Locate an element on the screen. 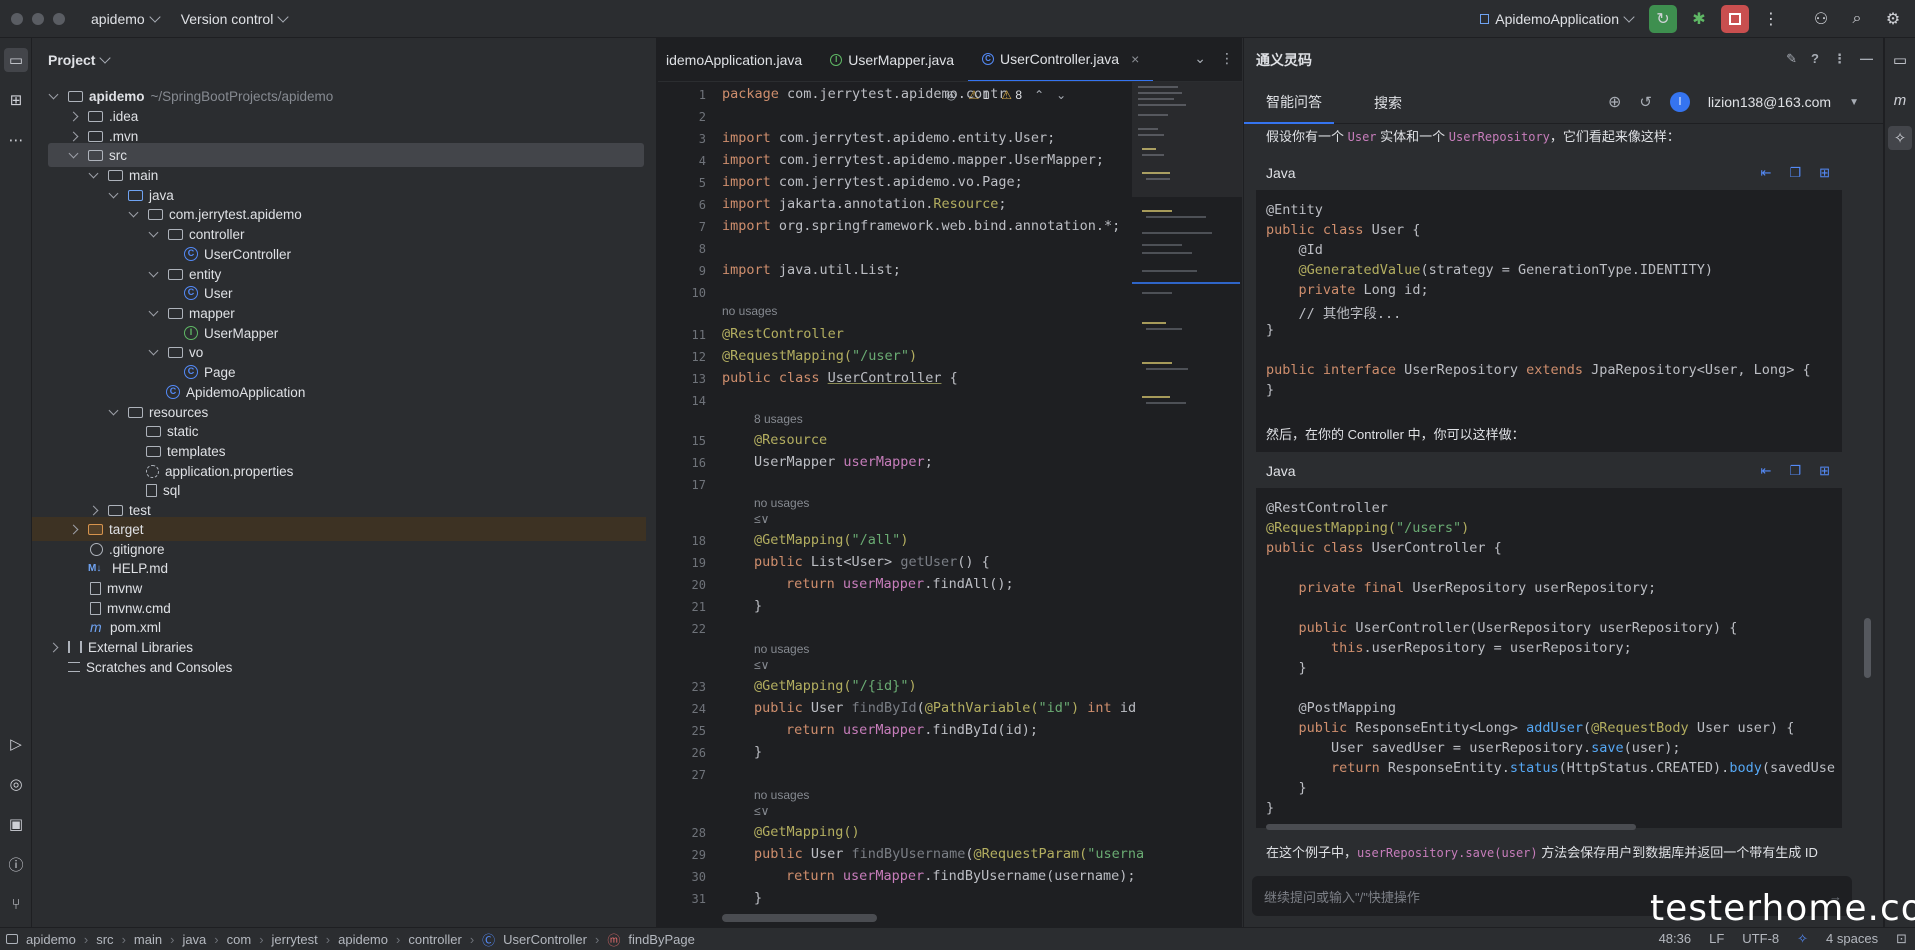 The width and height of the screenshot is (1915, 950). line-number: 1 is located at coordinates (686, 95).